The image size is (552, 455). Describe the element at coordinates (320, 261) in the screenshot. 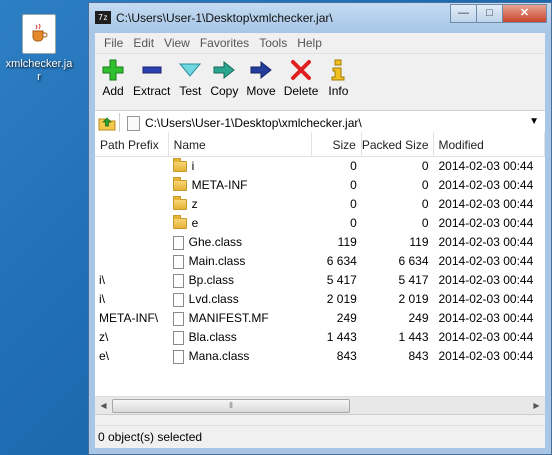

I see `table-row: Main.class 6 634 6 634 2014-02-03 00:44` at that location.